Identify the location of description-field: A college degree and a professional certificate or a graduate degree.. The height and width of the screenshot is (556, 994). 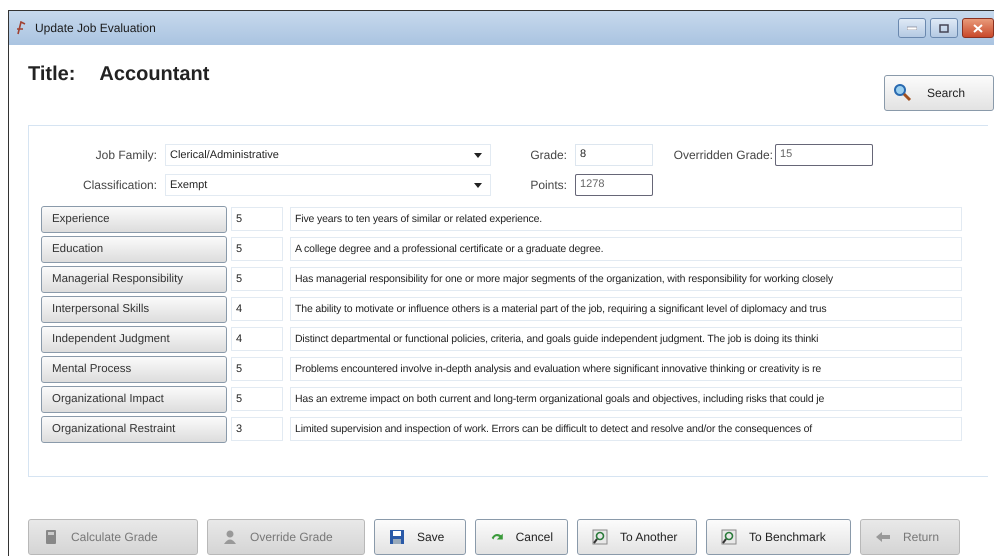
(626, 249).